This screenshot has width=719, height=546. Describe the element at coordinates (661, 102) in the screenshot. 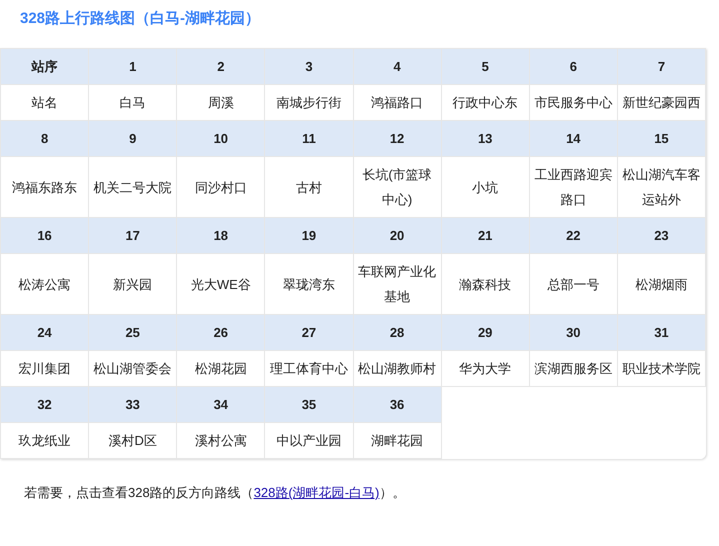

I see `station-cell: 新世纪豪园西` at that location.